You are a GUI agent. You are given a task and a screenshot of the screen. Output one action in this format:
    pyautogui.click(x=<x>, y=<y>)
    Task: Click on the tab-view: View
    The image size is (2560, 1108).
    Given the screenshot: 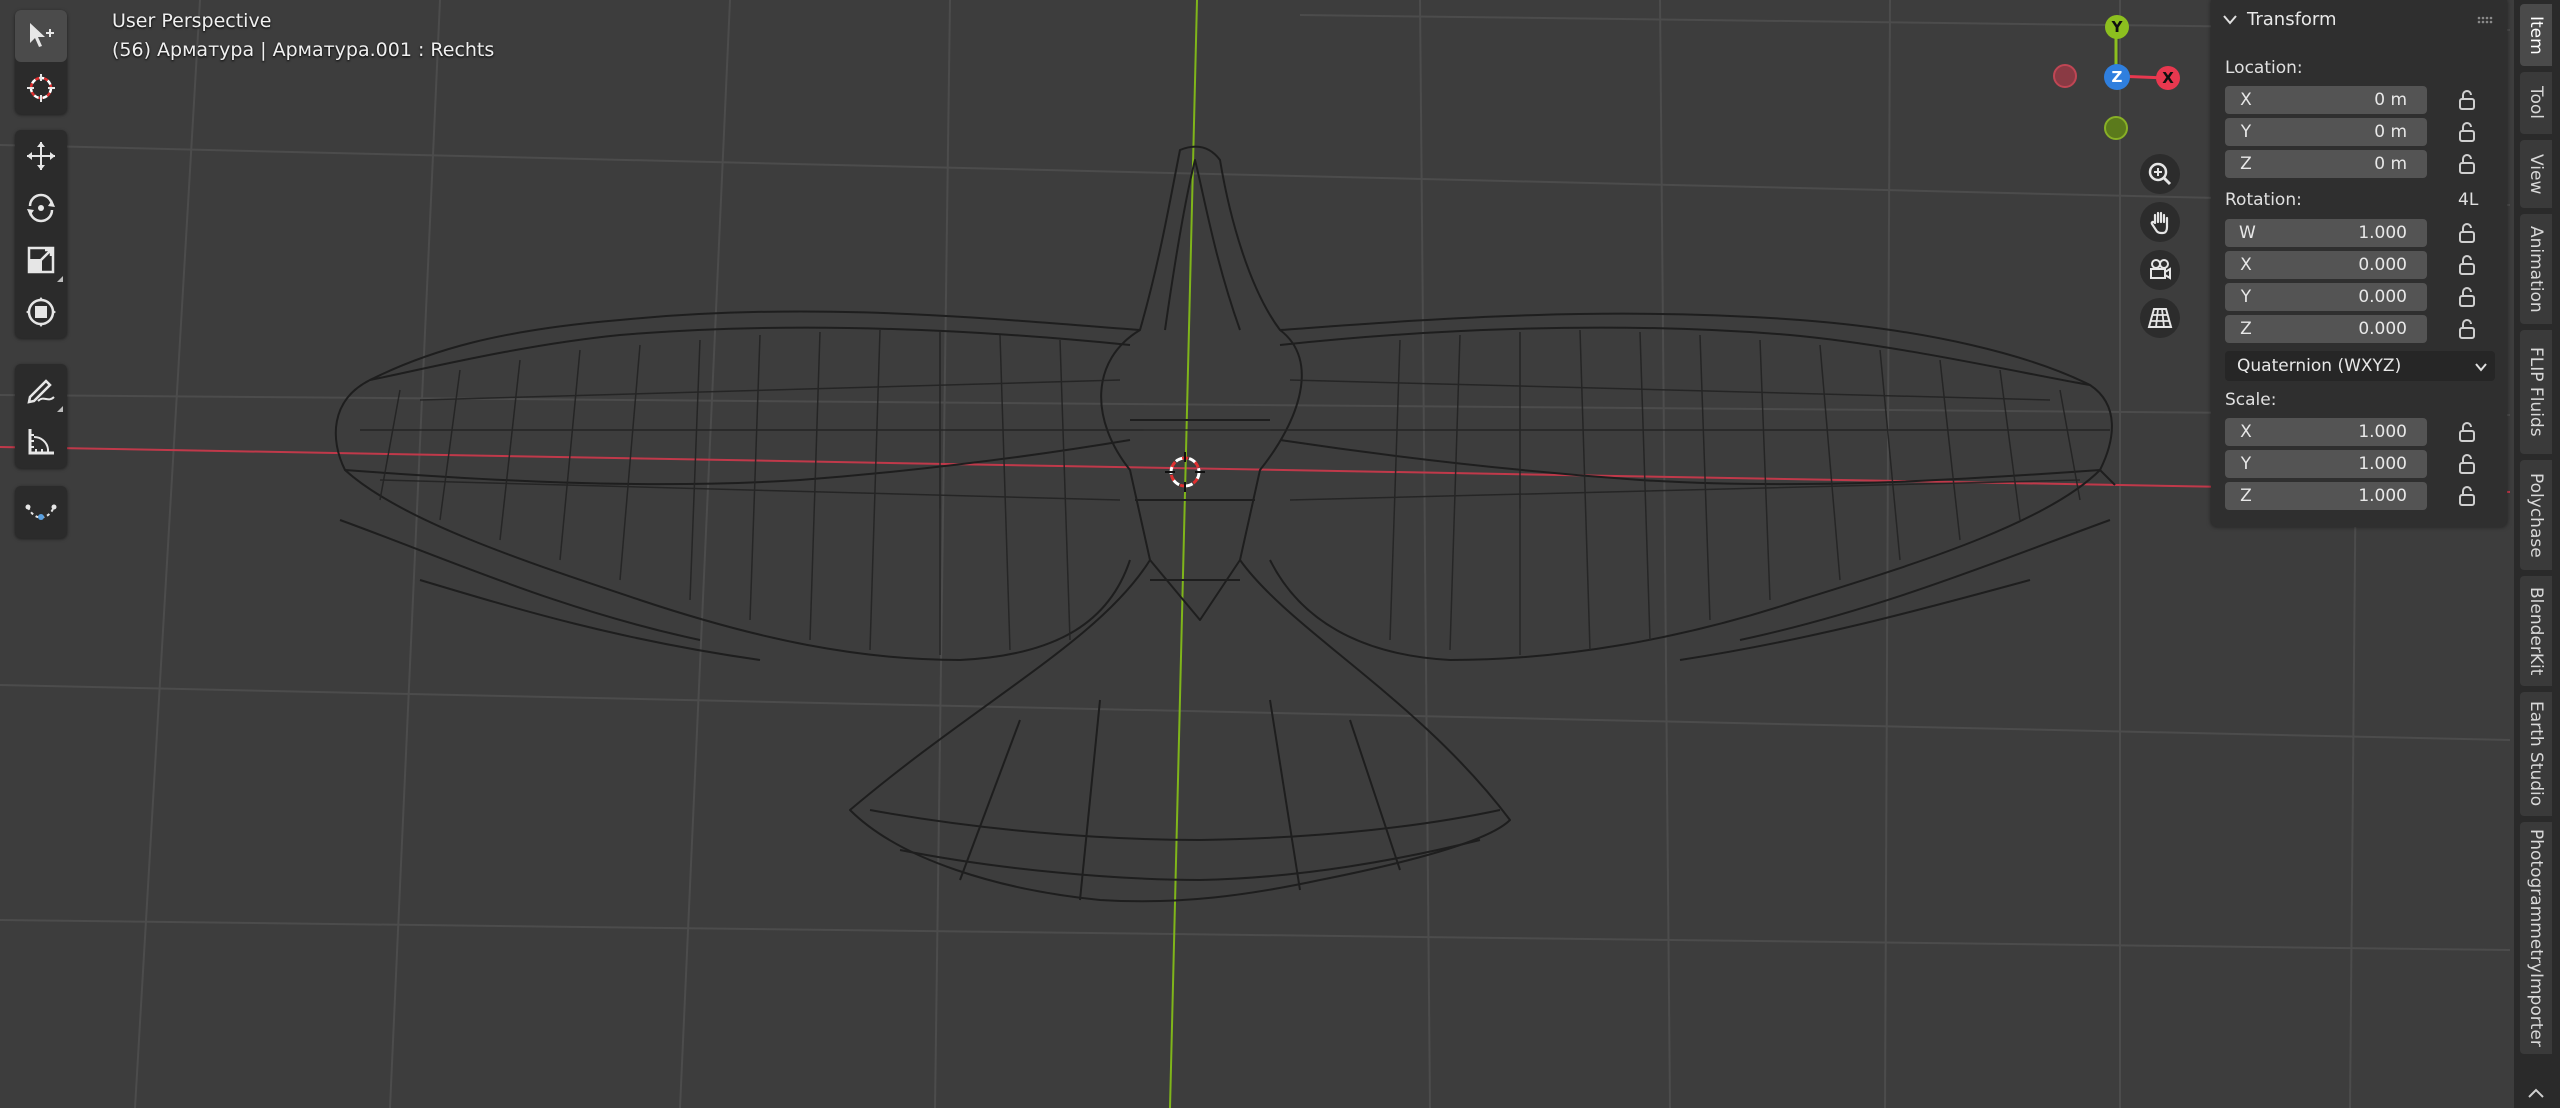 What is the action you would take?
    pyautogui.click(x=2536, y=174)
    